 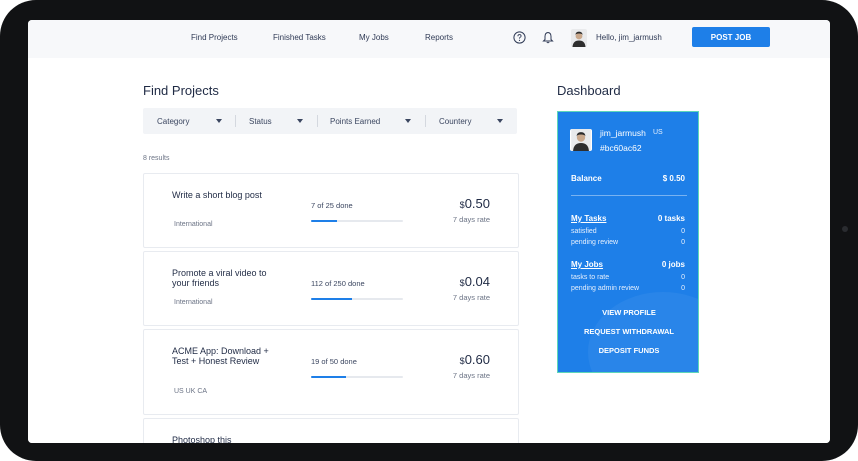 What do you see at coordinates (623, 133) in the screenshot?
I see `dashboard-username: jim_jarmush` at bounding box center [623, 133].